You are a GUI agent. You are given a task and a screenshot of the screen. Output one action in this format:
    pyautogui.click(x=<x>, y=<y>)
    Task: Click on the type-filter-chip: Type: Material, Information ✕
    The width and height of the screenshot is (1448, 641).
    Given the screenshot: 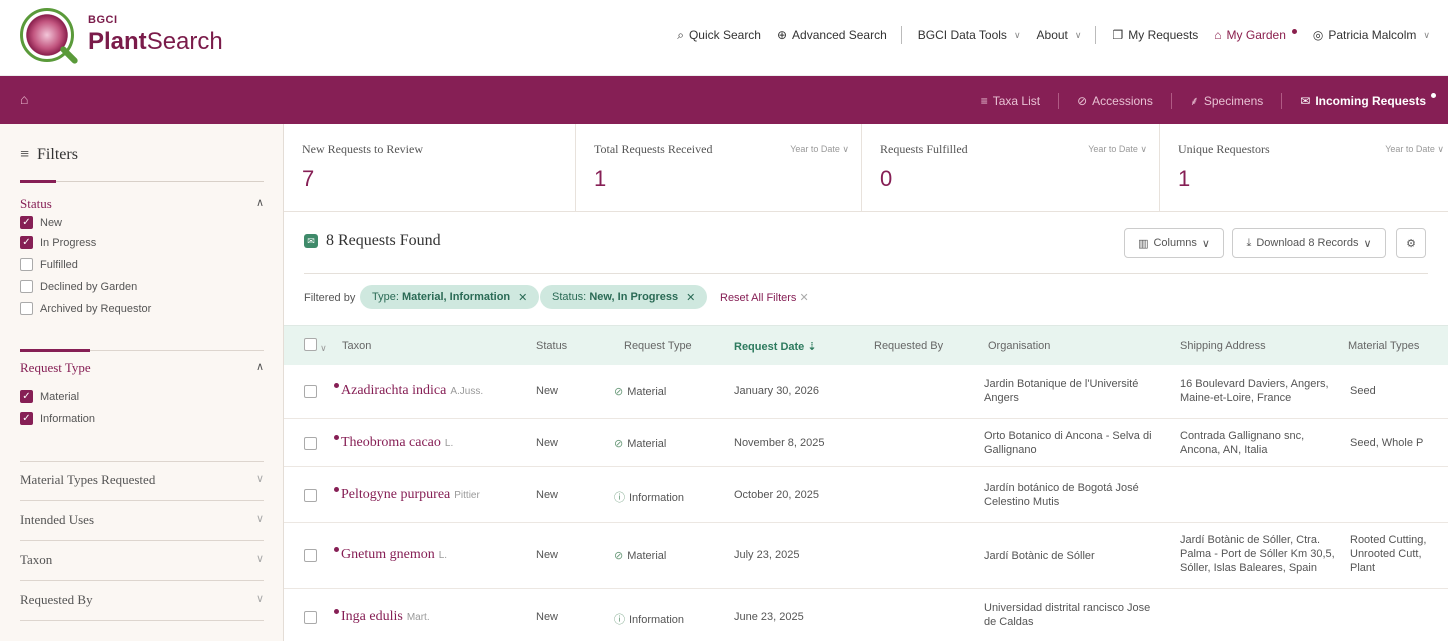 What is the action you would take?
    pyautogui.click(x=450, y=297)
    